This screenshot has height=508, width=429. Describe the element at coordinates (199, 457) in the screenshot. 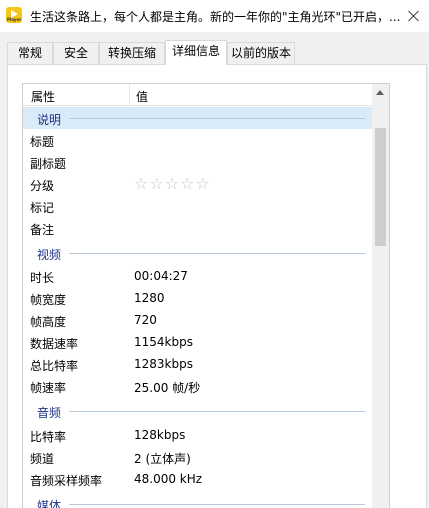

I see `row-channels: 频道 2 (立体声)` at that location.